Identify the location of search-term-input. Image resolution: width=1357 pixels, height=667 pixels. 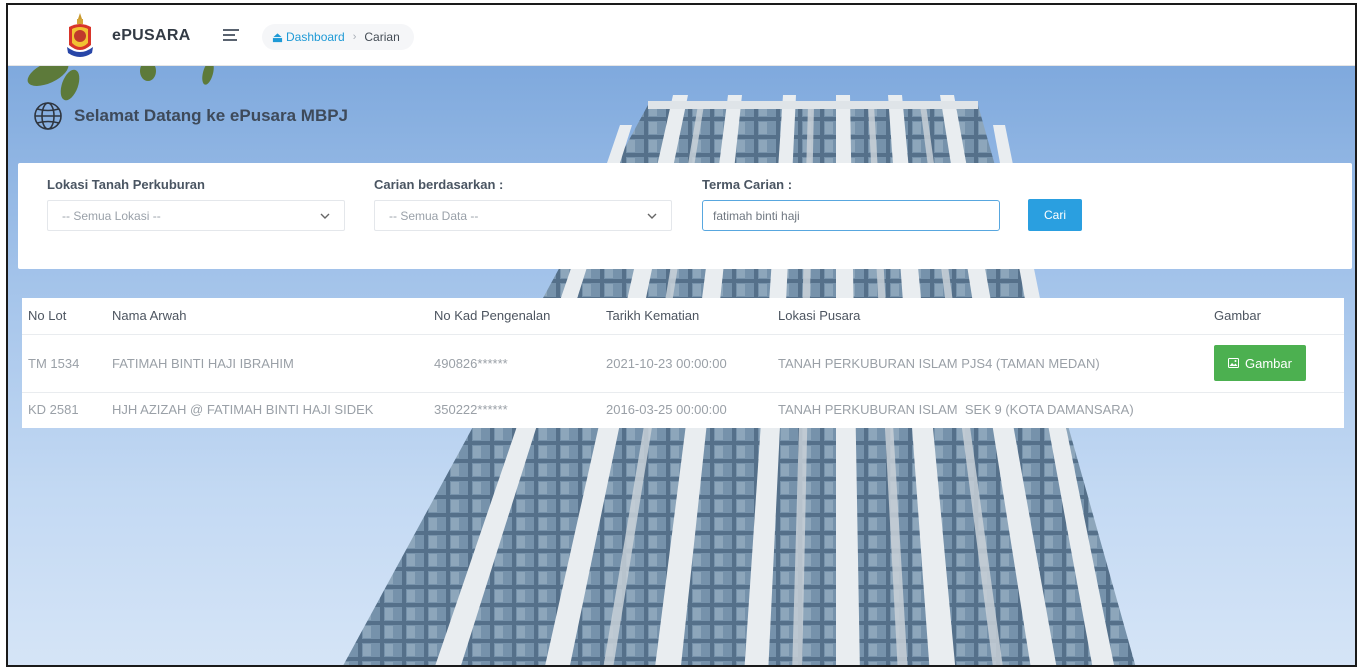
(851, 215).